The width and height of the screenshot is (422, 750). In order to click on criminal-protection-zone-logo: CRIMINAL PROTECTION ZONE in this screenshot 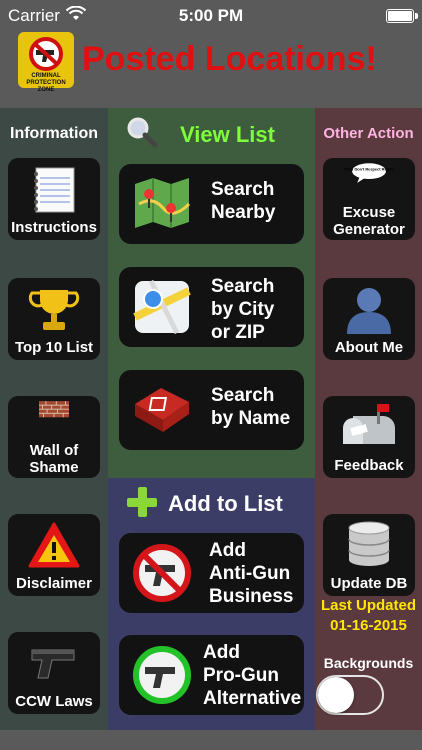, I will do `click(46, 62)`.